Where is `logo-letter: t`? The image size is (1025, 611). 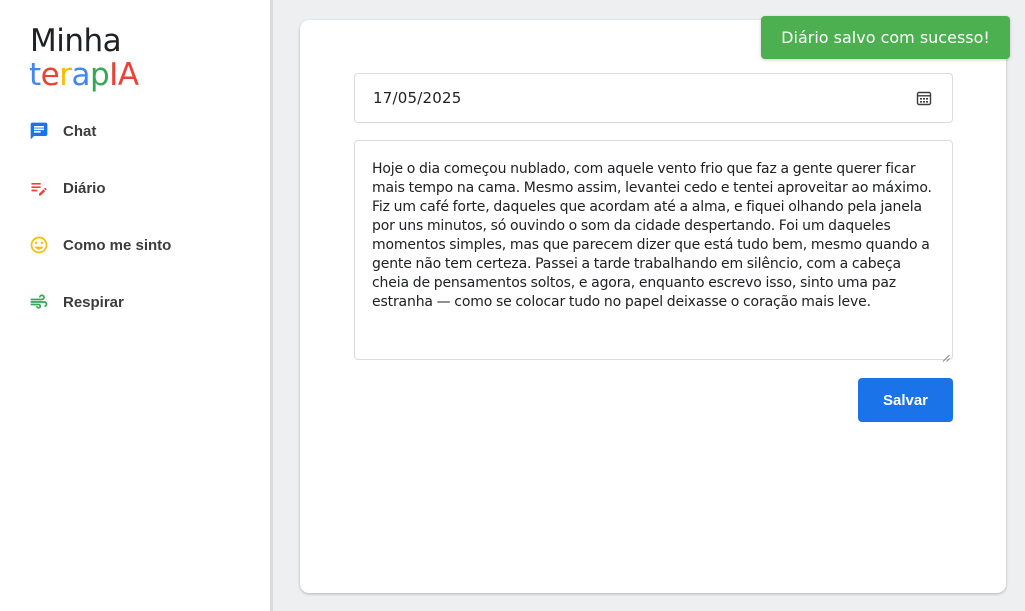
logo-letter: t is located at coordinates (35, 75).